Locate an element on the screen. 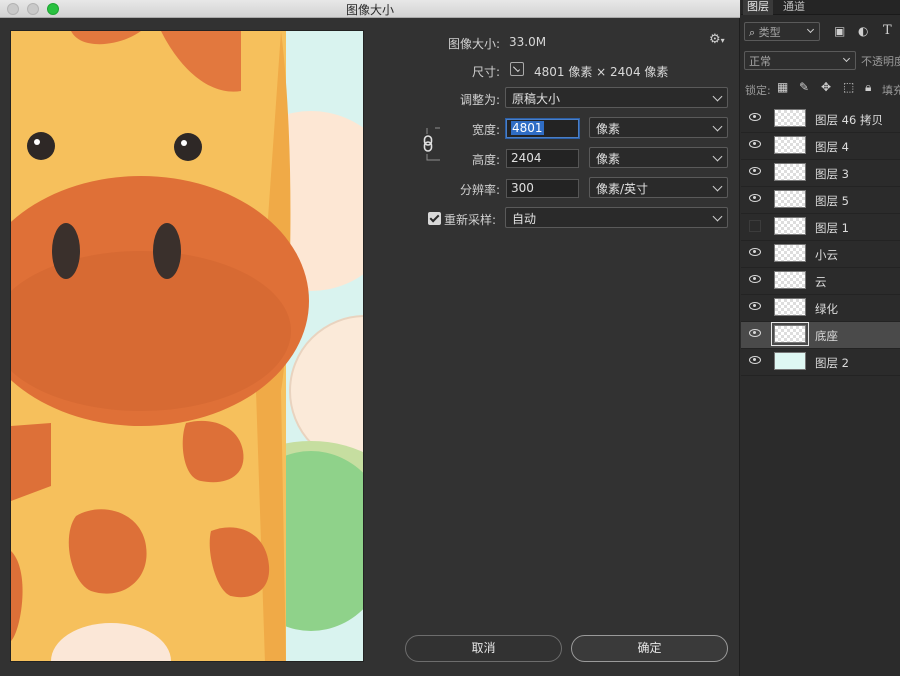  layer-name: 图层 4 is located at coordinates (832, 147).